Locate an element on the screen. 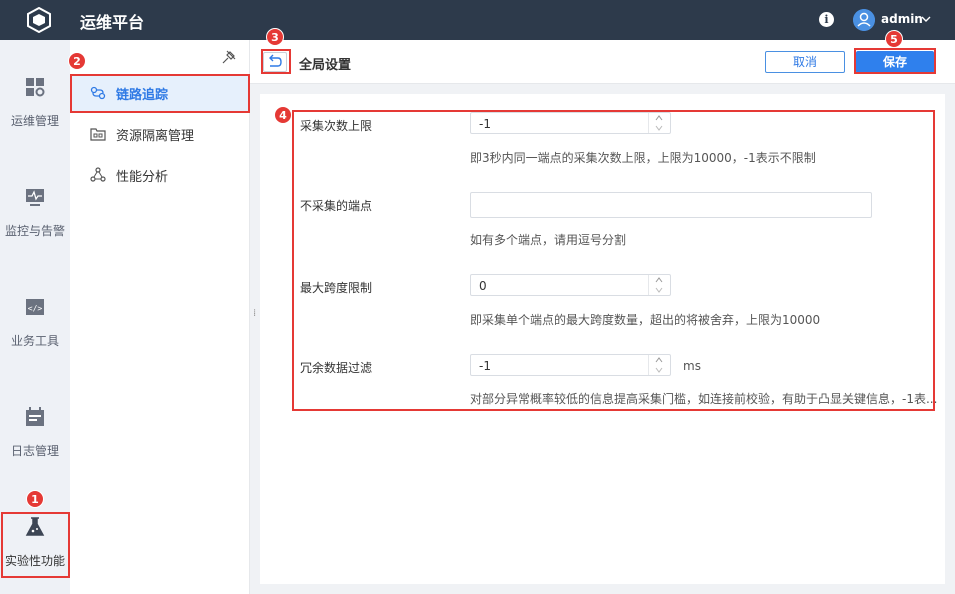  subnav-label: 性能分析 is located at coordinates (142, 177).